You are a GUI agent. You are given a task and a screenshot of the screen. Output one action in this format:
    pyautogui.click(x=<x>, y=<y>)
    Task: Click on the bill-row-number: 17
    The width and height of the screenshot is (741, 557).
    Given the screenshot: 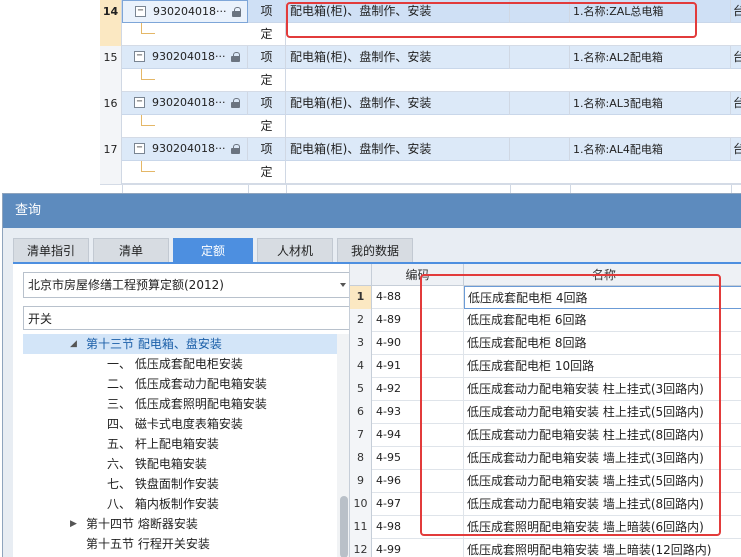 What is the action you would take?
    pyautogui.click(x=111, y=161)
    